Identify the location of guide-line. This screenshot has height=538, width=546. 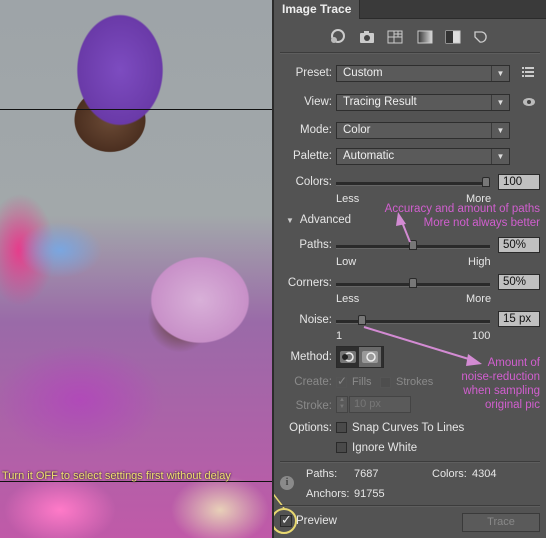
(136, 109).